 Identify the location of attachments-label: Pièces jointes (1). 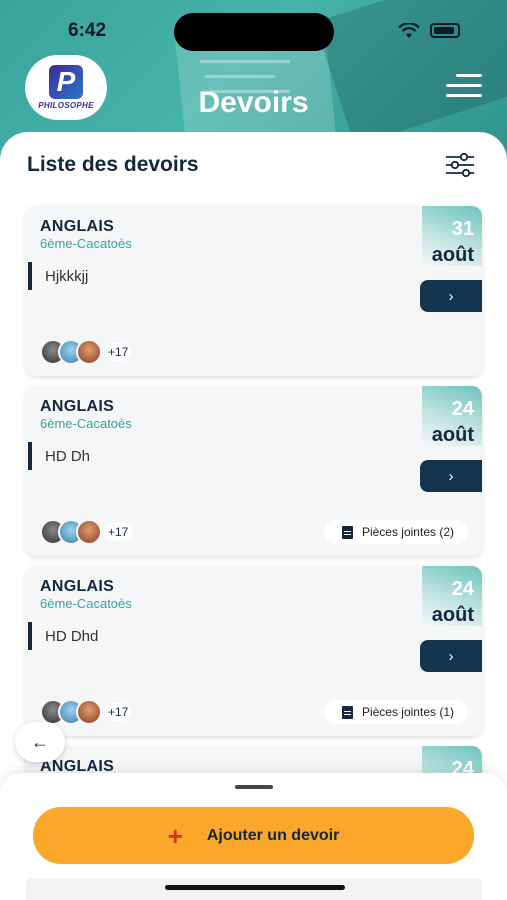
(407, 712).